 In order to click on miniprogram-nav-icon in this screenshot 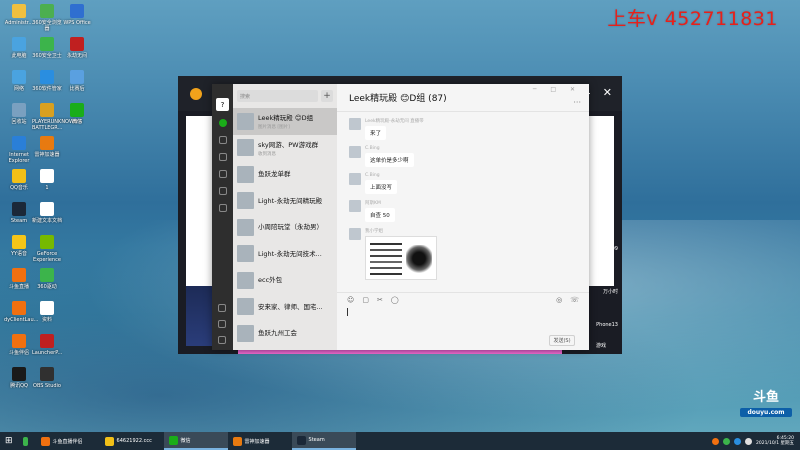, I will do `click(222, 208)`.